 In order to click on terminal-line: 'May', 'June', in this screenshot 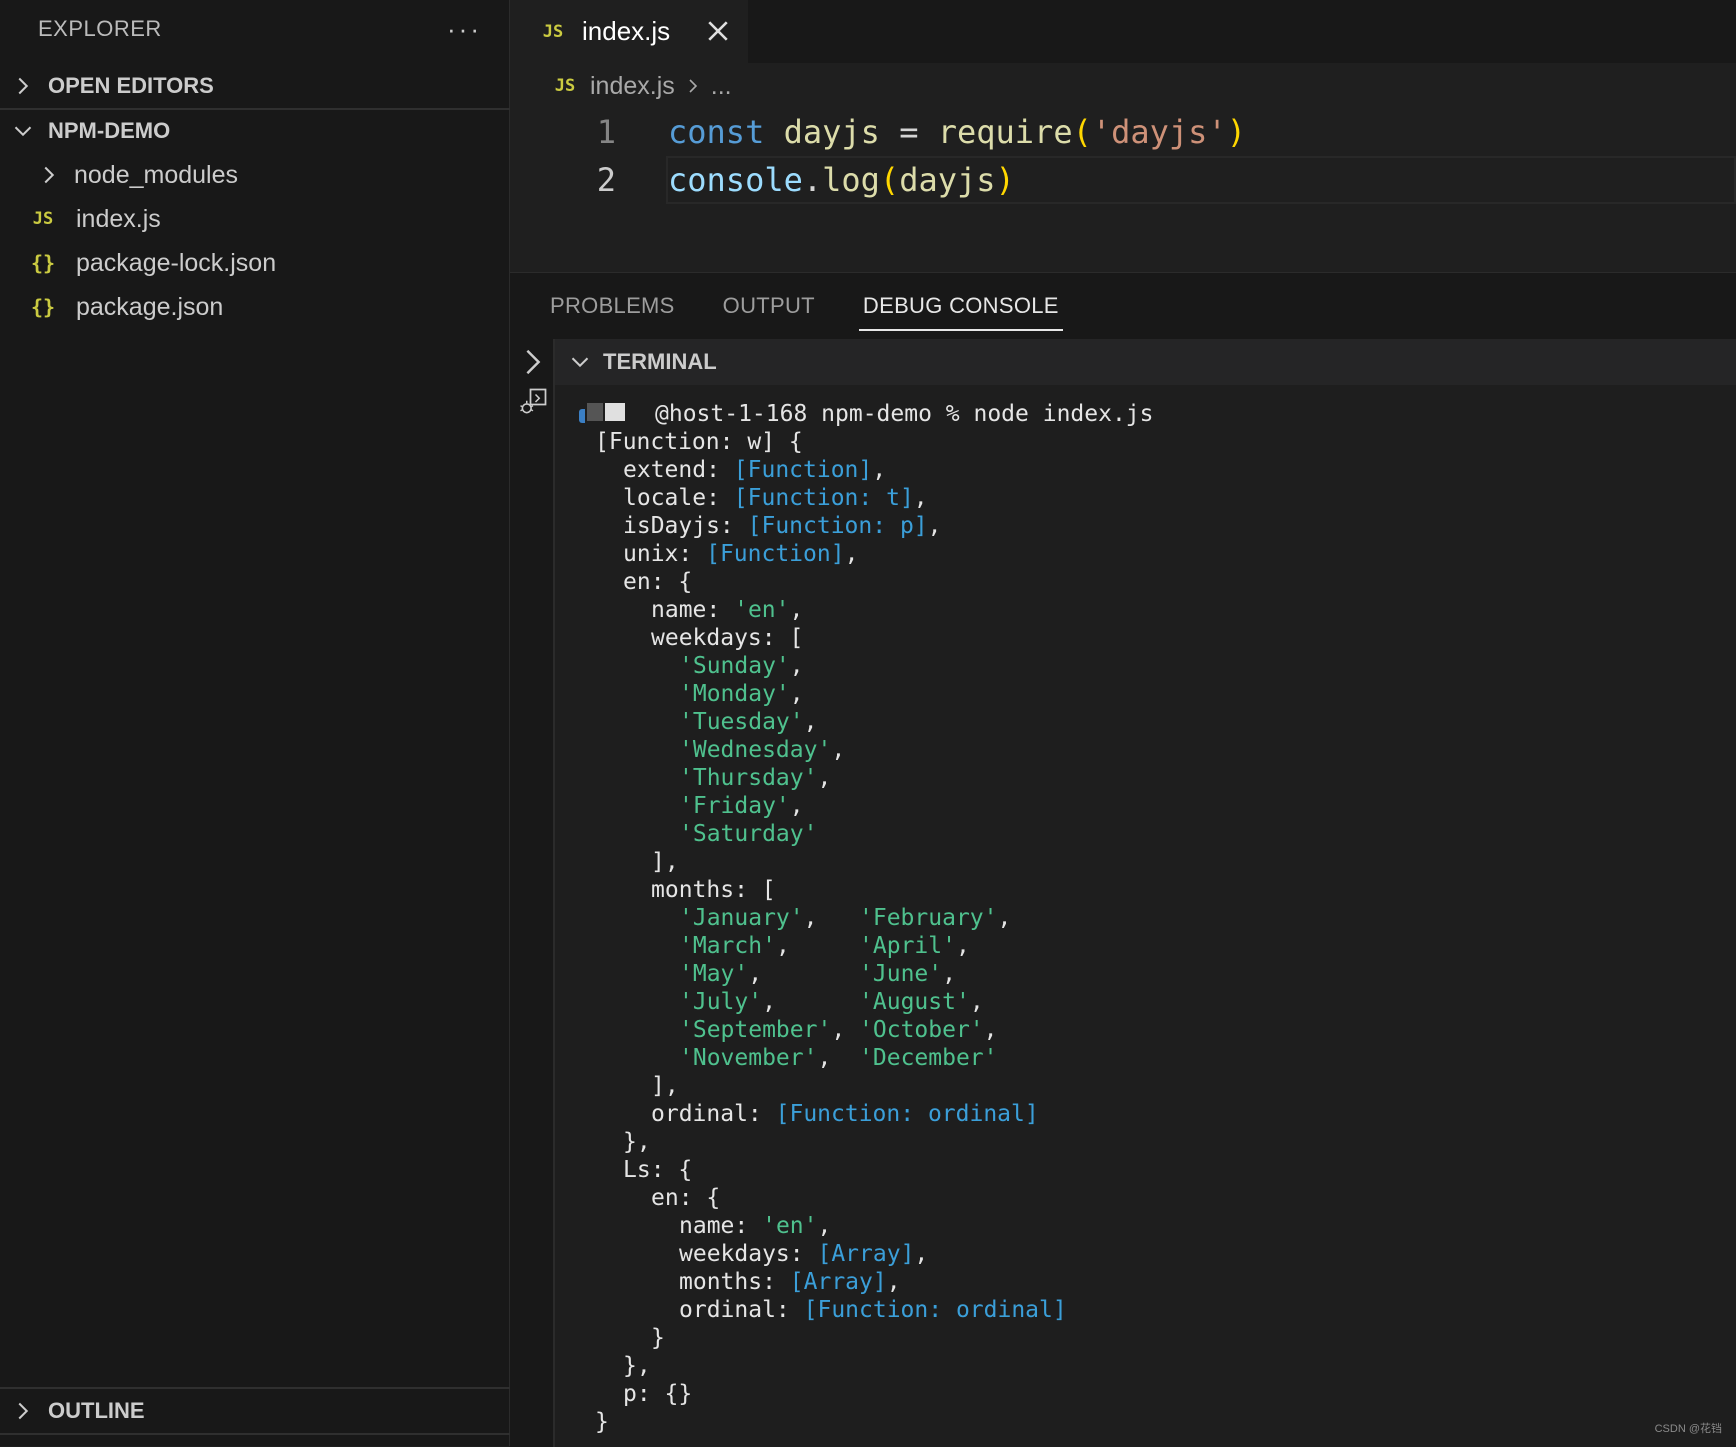, I will do `click(817, 975)`.